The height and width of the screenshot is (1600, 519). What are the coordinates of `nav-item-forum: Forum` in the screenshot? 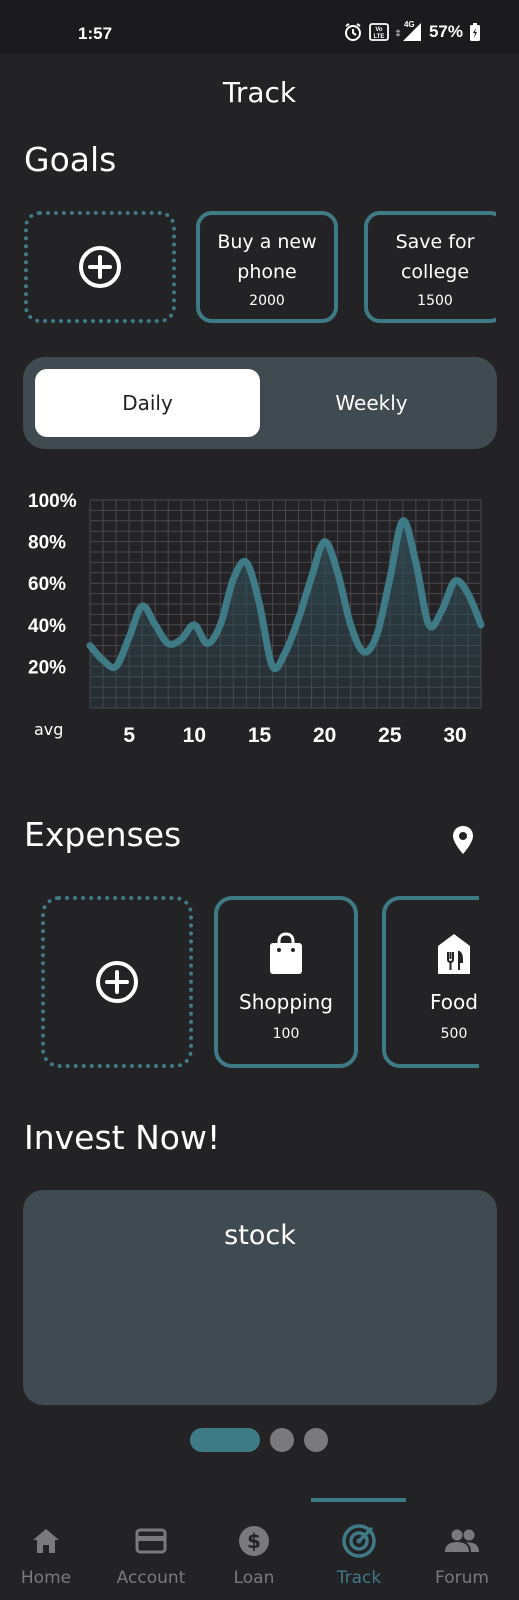 It's located at (462, 1555).